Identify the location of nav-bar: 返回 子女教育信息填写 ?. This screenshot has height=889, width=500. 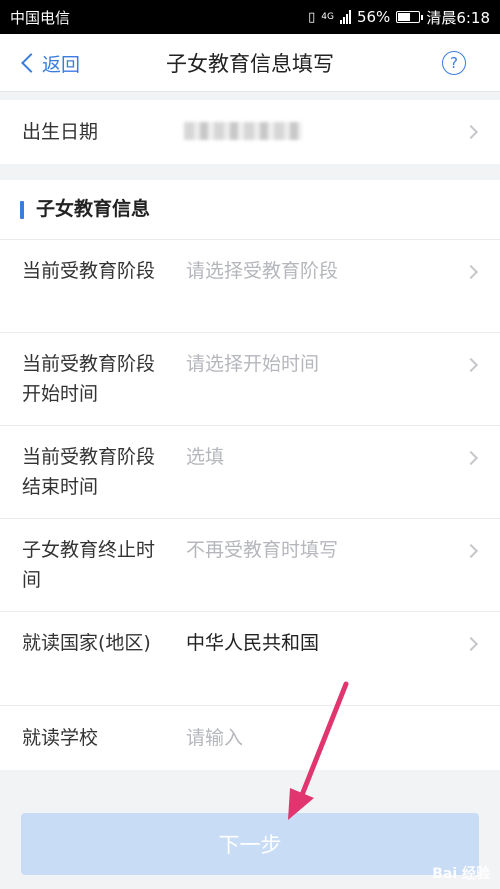
(250, 63).